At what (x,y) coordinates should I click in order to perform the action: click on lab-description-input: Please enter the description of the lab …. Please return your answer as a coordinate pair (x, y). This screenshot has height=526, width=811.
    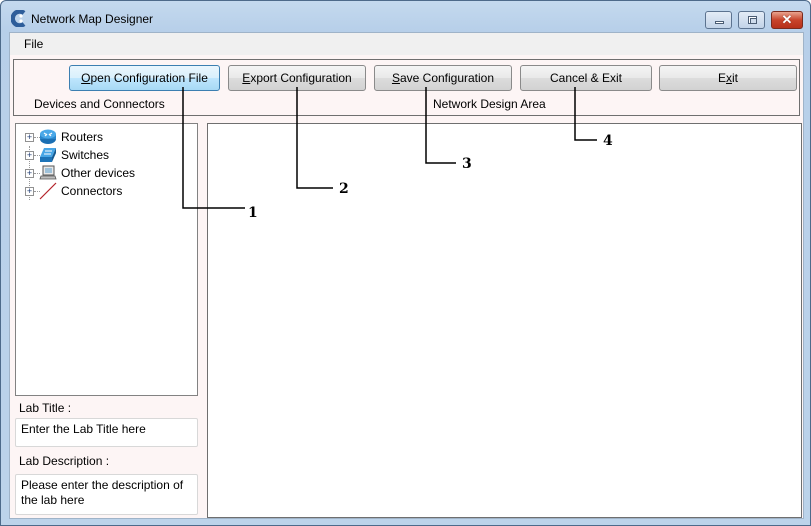
    Looking at the image, I should click on (106, 494).